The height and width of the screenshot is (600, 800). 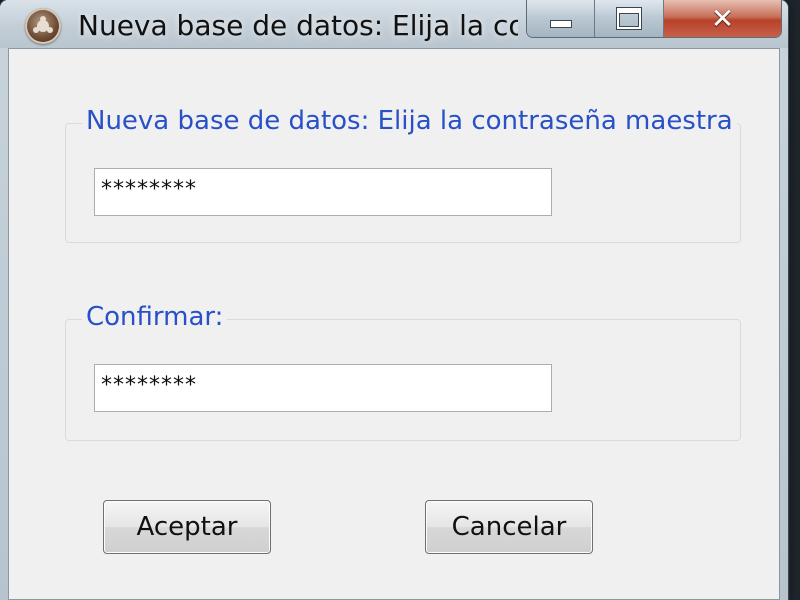 I want to click on confirm-password-label: Confirmar:, so click(x=155, y=317).